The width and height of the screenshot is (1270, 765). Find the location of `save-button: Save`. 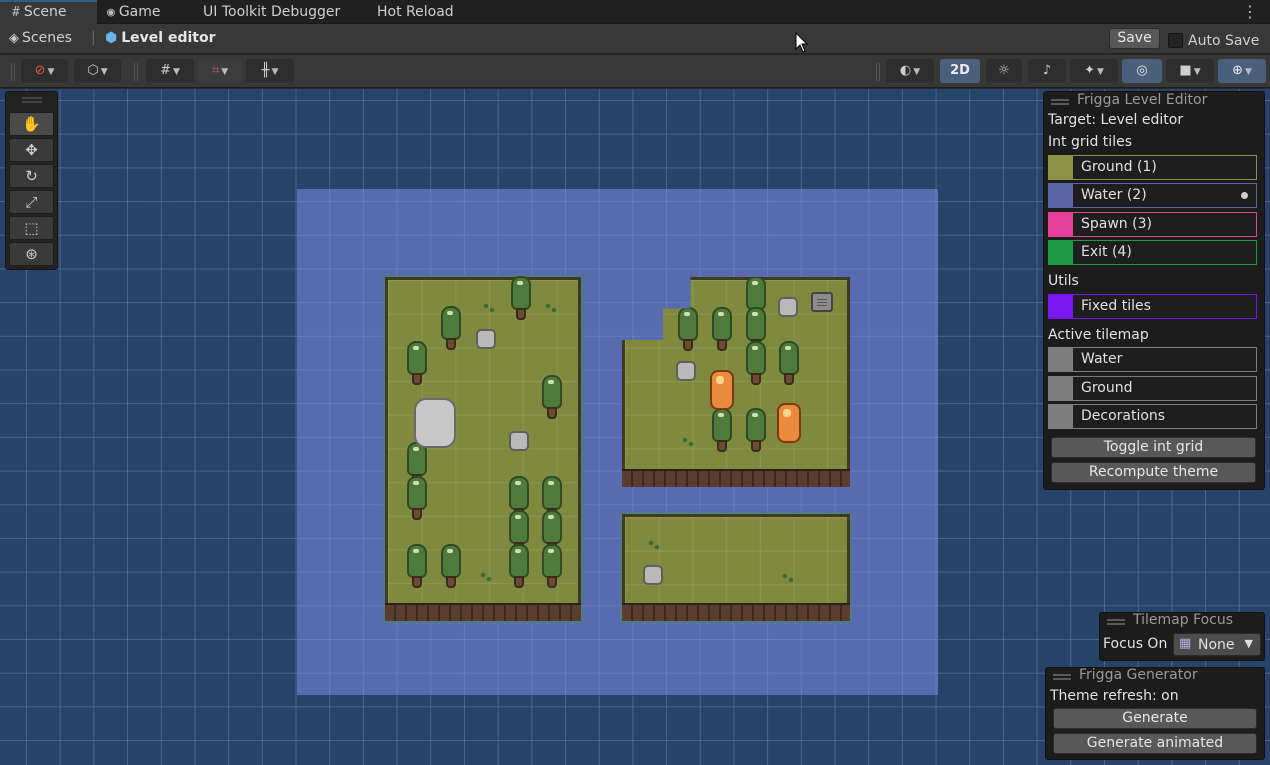

save-button: Save is located at coordinates (1134, 38).